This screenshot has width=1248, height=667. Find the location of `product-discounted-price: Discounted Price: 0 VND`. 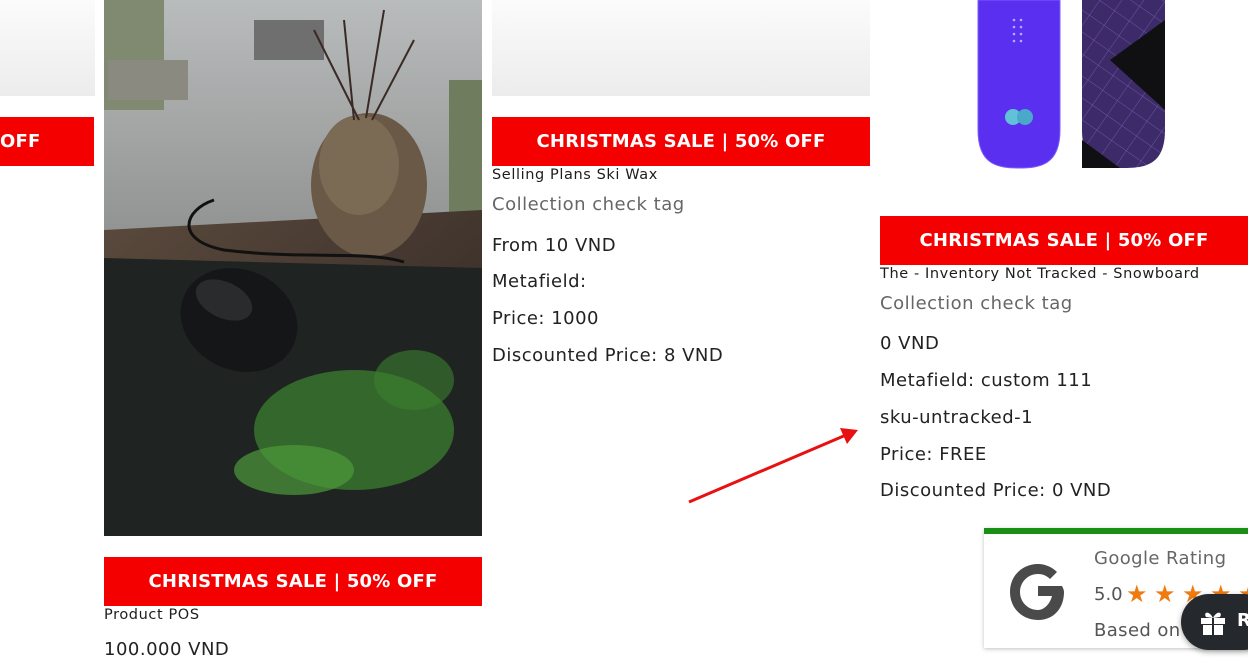

product-discounted-price: Discounted Price: 0 VND is located at coordinates (996, 490).